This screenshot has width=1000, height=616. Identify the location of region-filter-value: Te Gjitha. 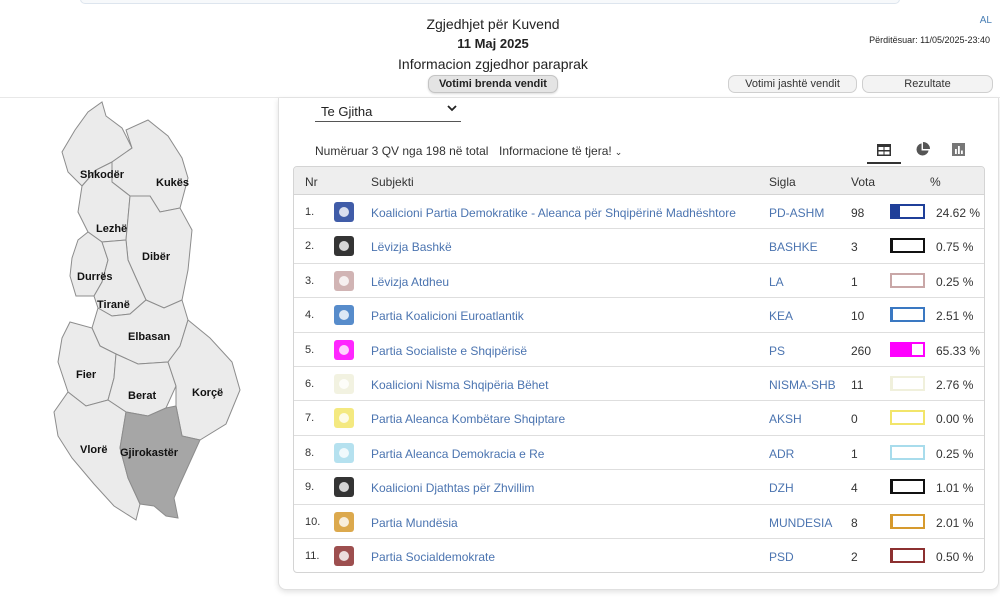
(347, 111).